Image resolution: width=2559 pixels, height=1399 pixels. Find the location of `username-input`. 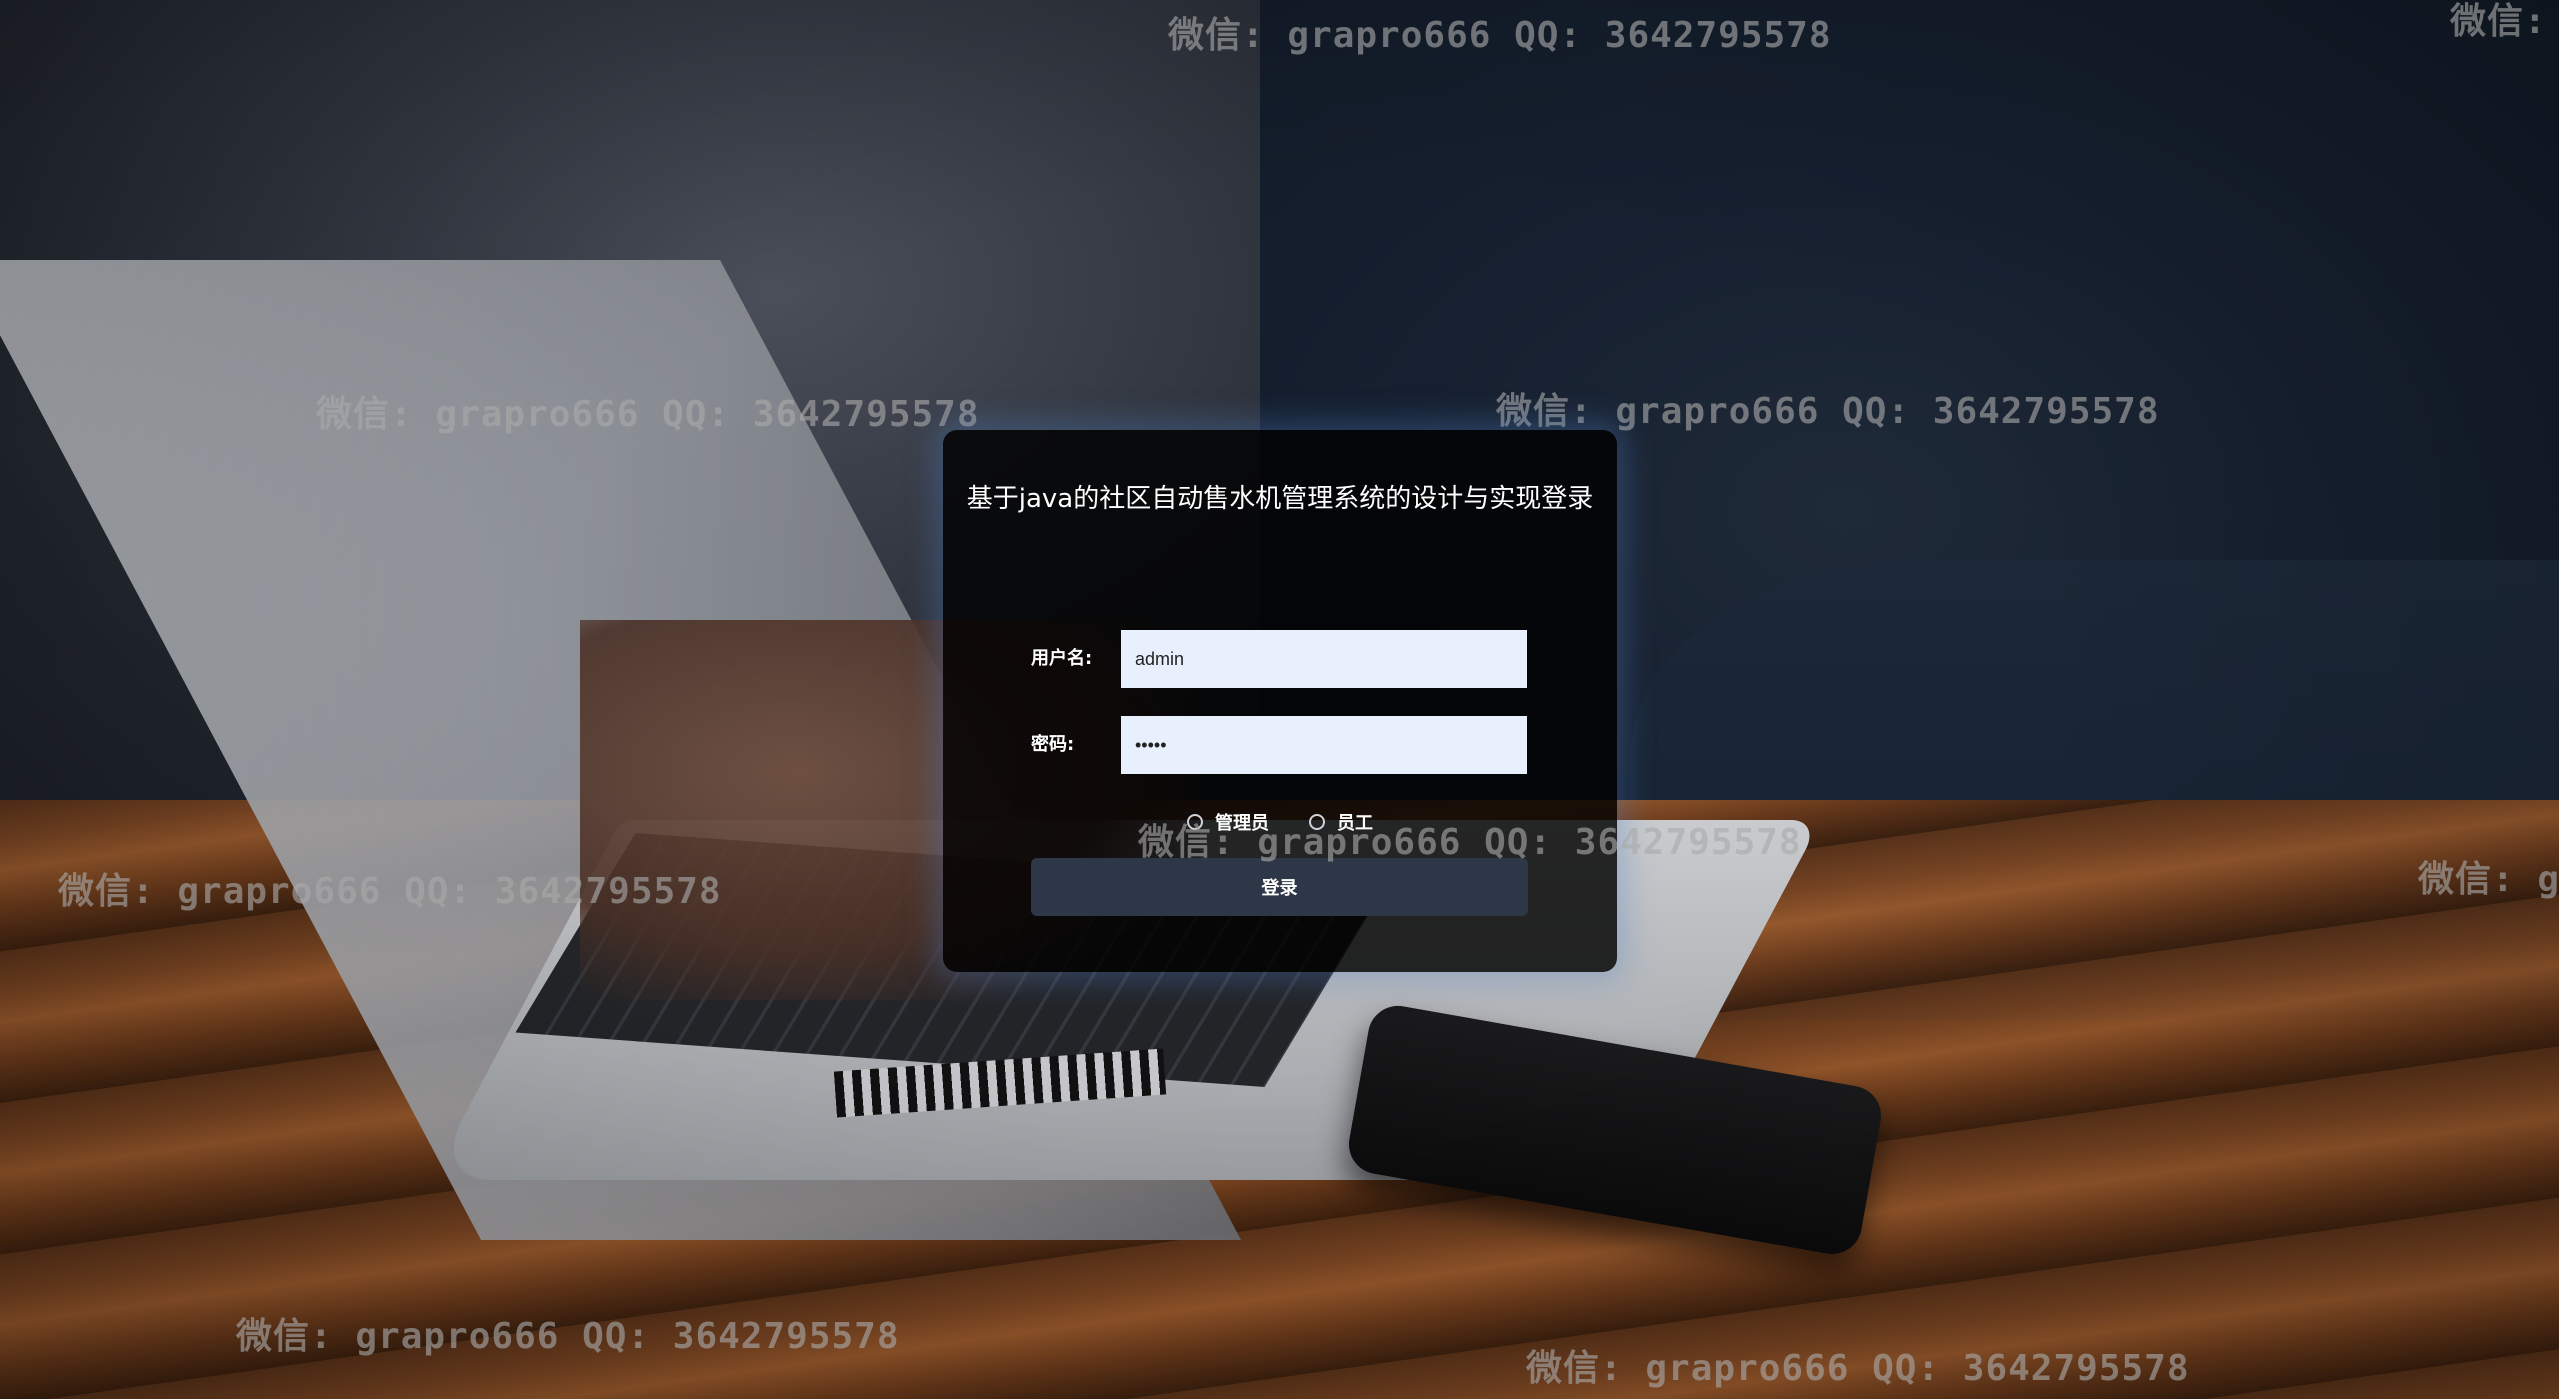

username-input is located at coordinates (1324, 659).